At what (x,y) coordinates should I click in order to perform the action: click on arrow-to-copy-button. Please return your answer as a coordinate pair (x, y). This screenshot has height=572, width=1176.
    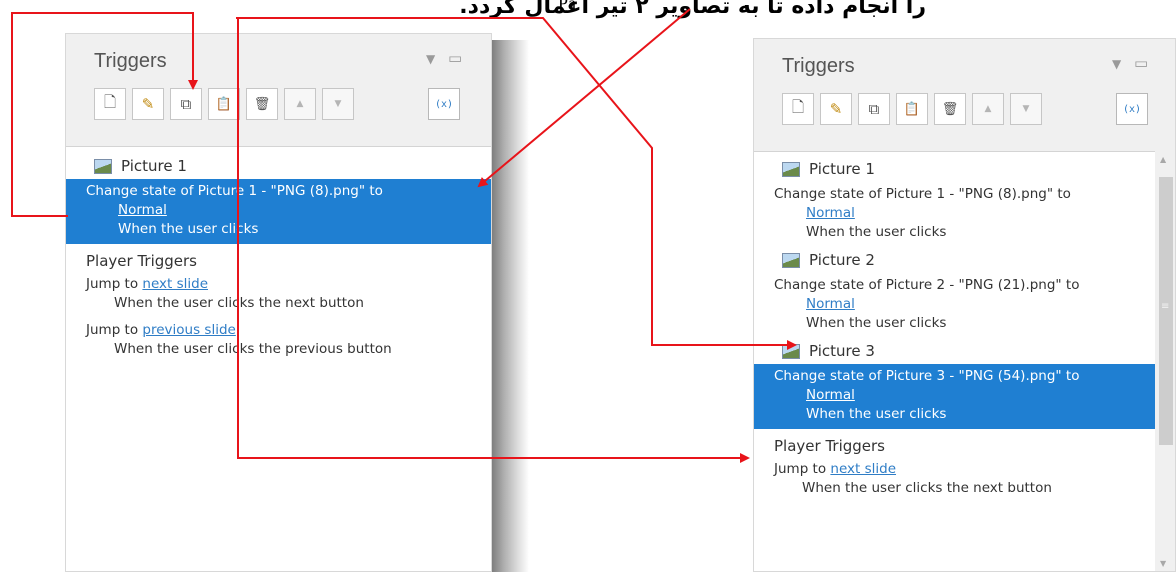
    Looking at the image, I should click on (104, 114).